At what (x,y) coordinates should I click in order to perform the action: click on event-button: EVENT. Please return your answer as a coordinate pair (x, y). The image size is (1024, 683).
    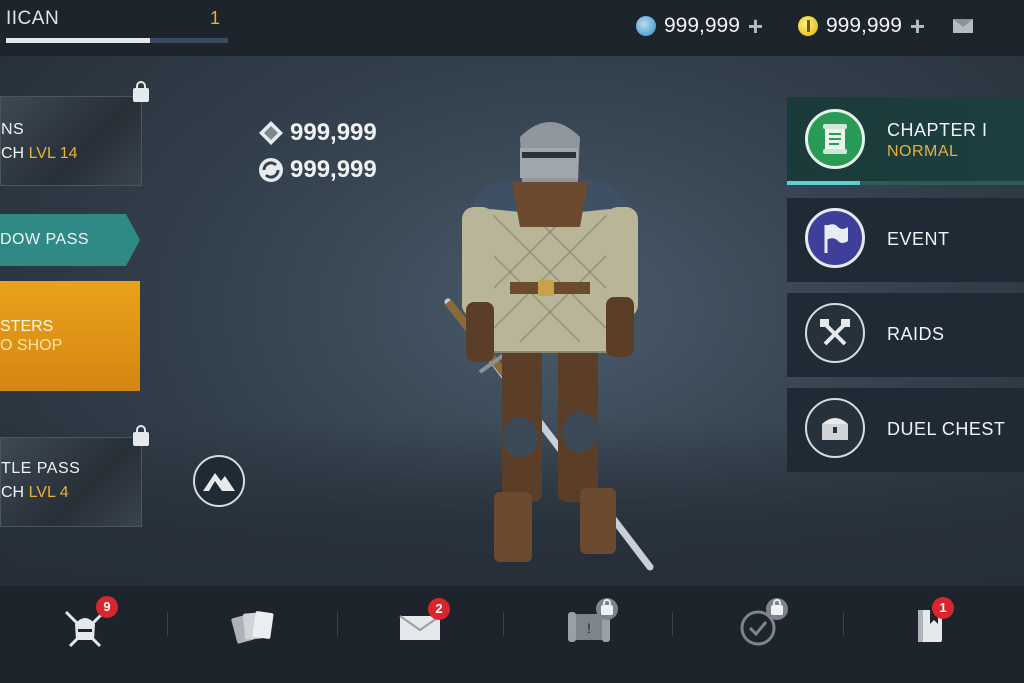
    Looking at the image, I should click on (905, 240).